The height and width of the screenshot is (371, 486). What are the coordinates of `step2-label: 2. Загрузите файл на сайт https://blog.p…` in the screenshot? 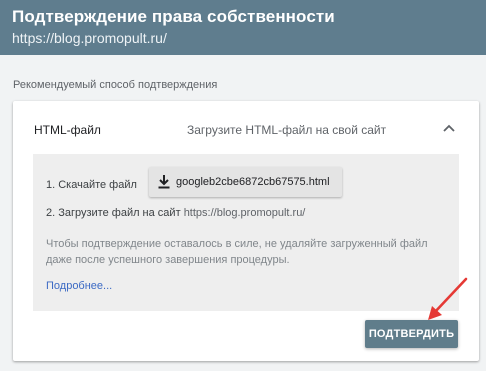 It's located at (175, 213).